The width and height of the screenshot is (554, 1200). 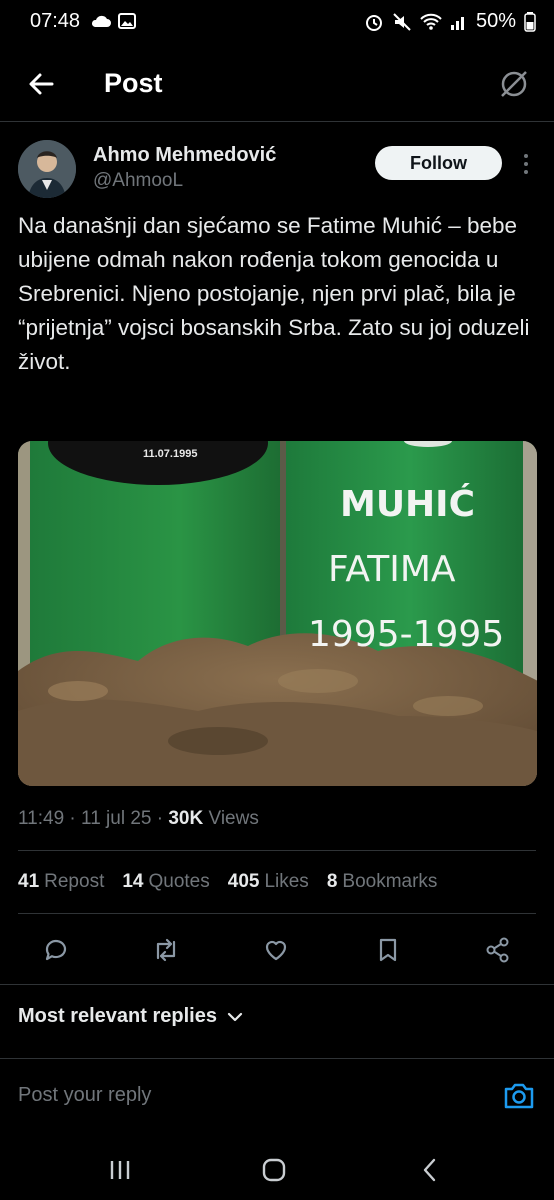 I want to click on chevron-down-icon, so click(x=235, y=1016).